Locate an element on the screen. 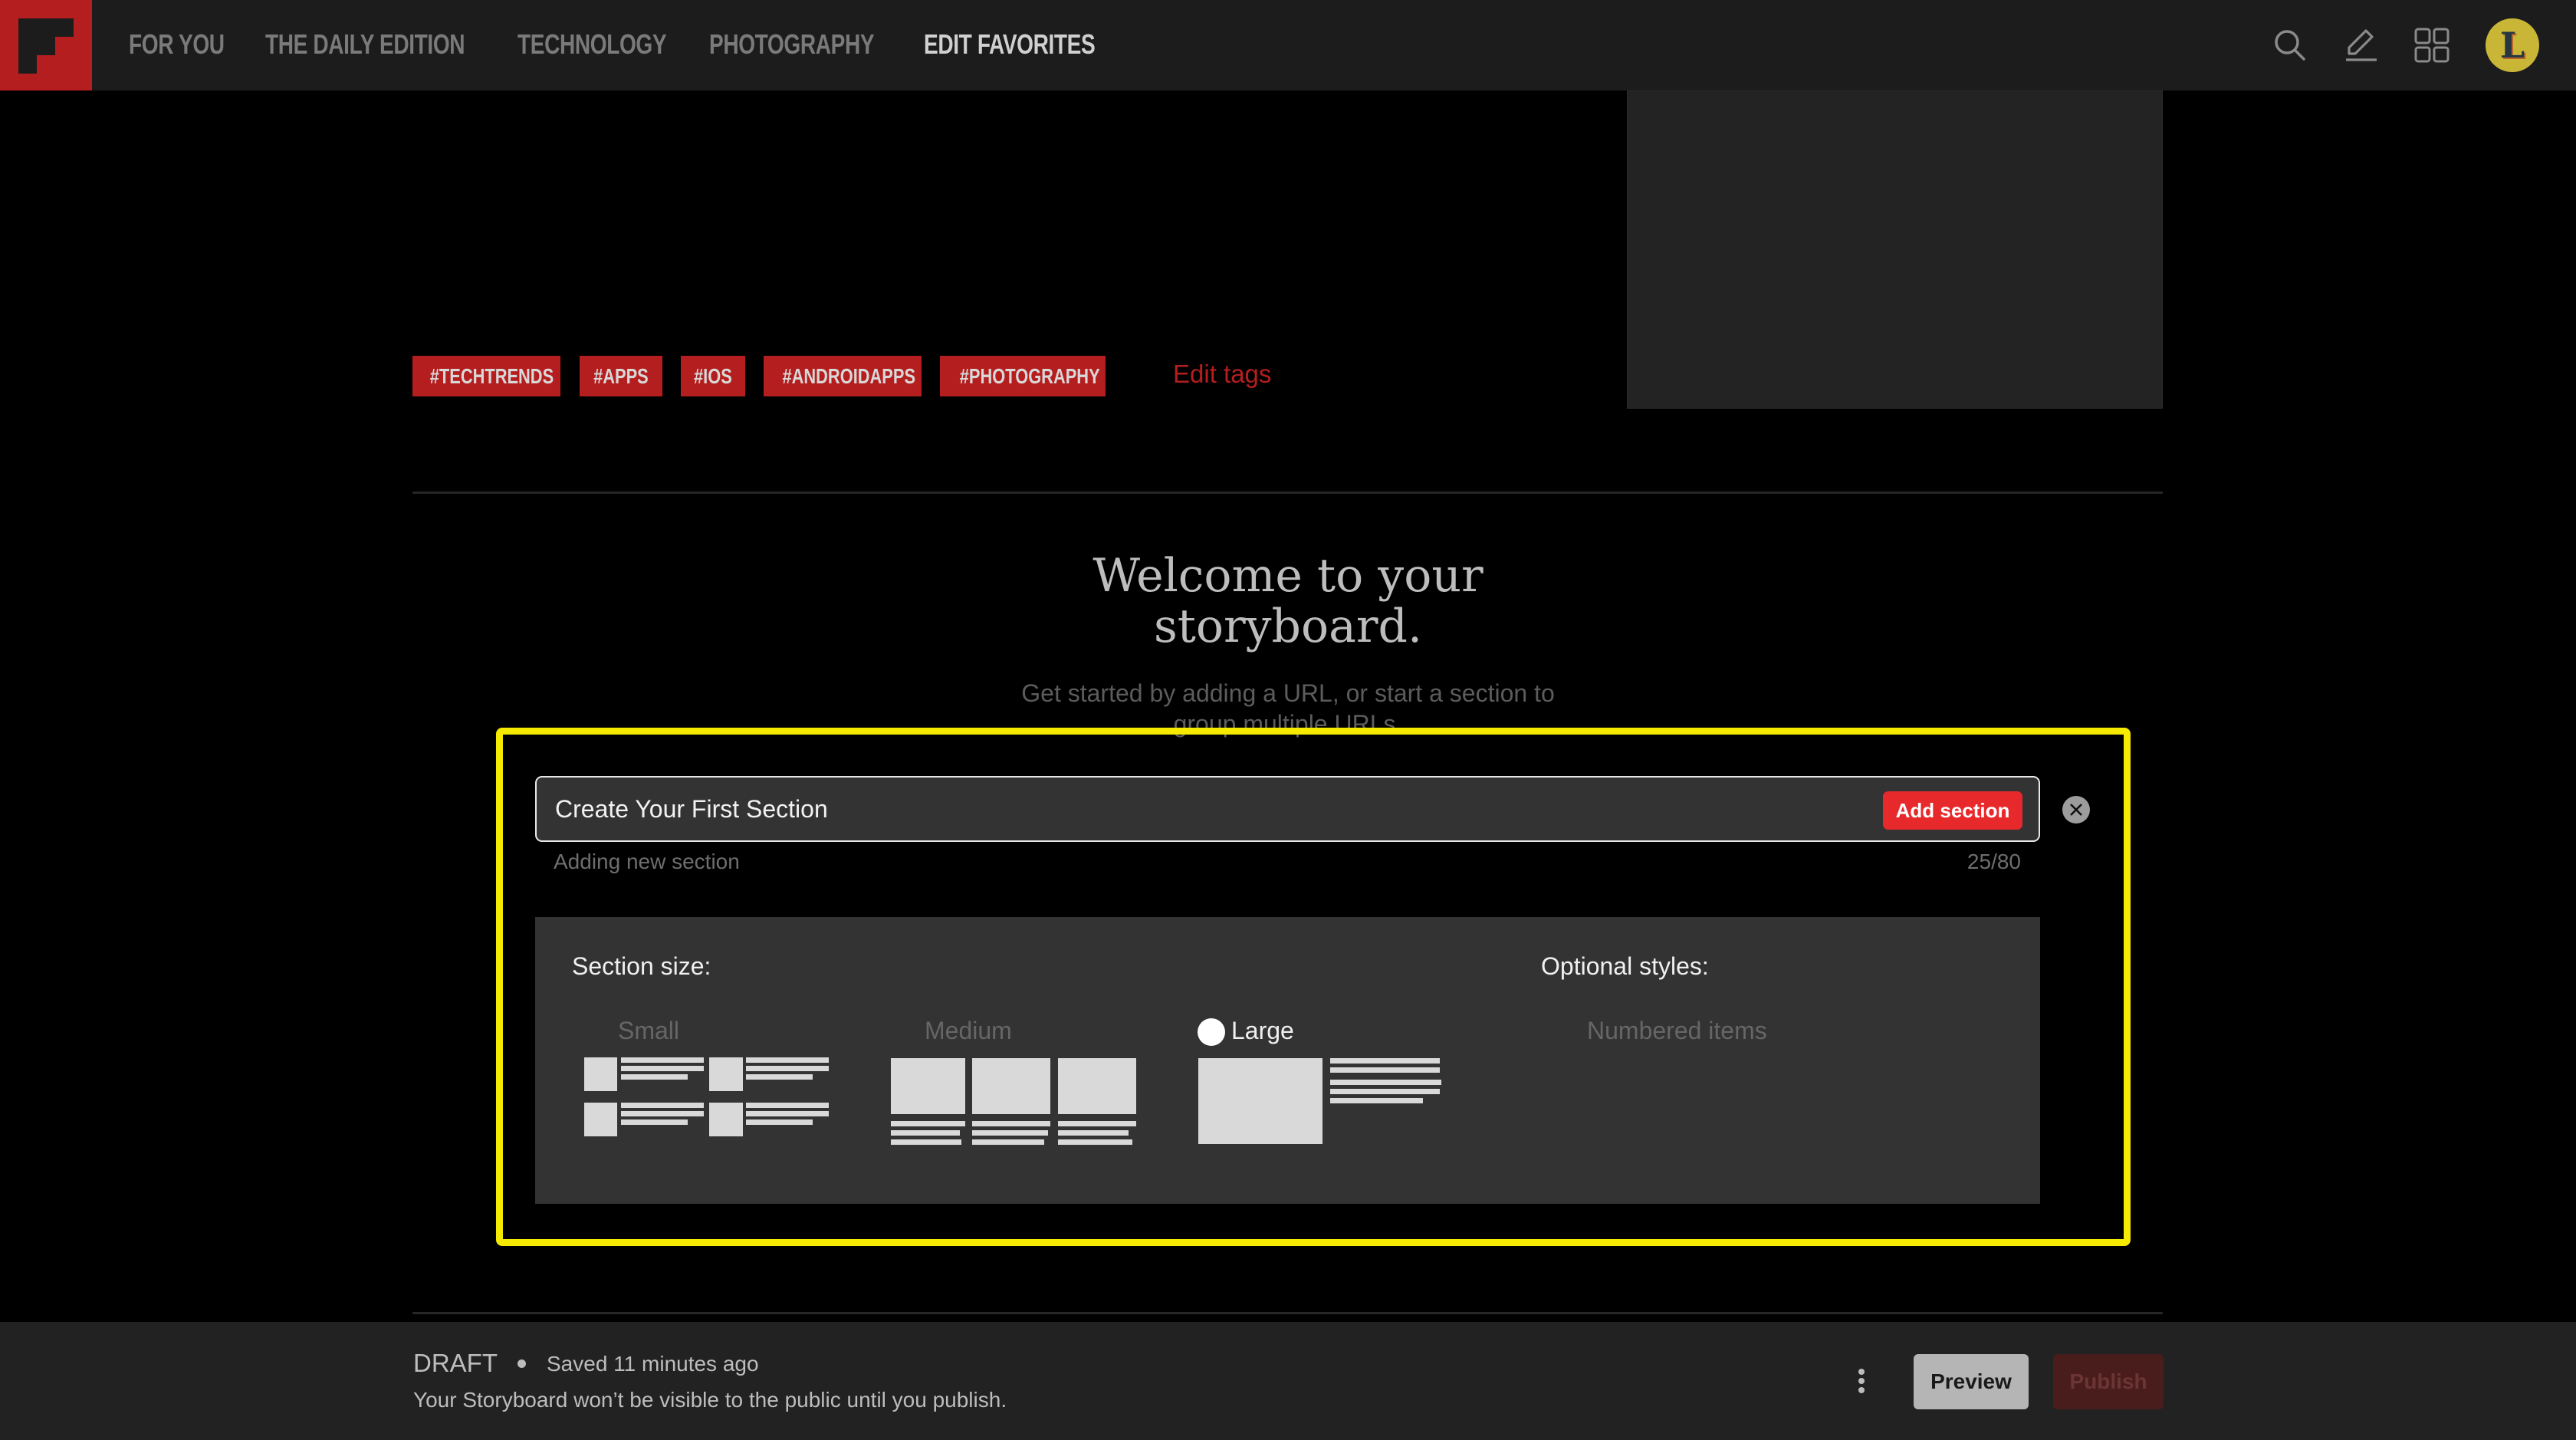 This screenshot has height=1440, width=2576. tag-techtrends: #TECHTRENDS is located at coordinates (486, 376).